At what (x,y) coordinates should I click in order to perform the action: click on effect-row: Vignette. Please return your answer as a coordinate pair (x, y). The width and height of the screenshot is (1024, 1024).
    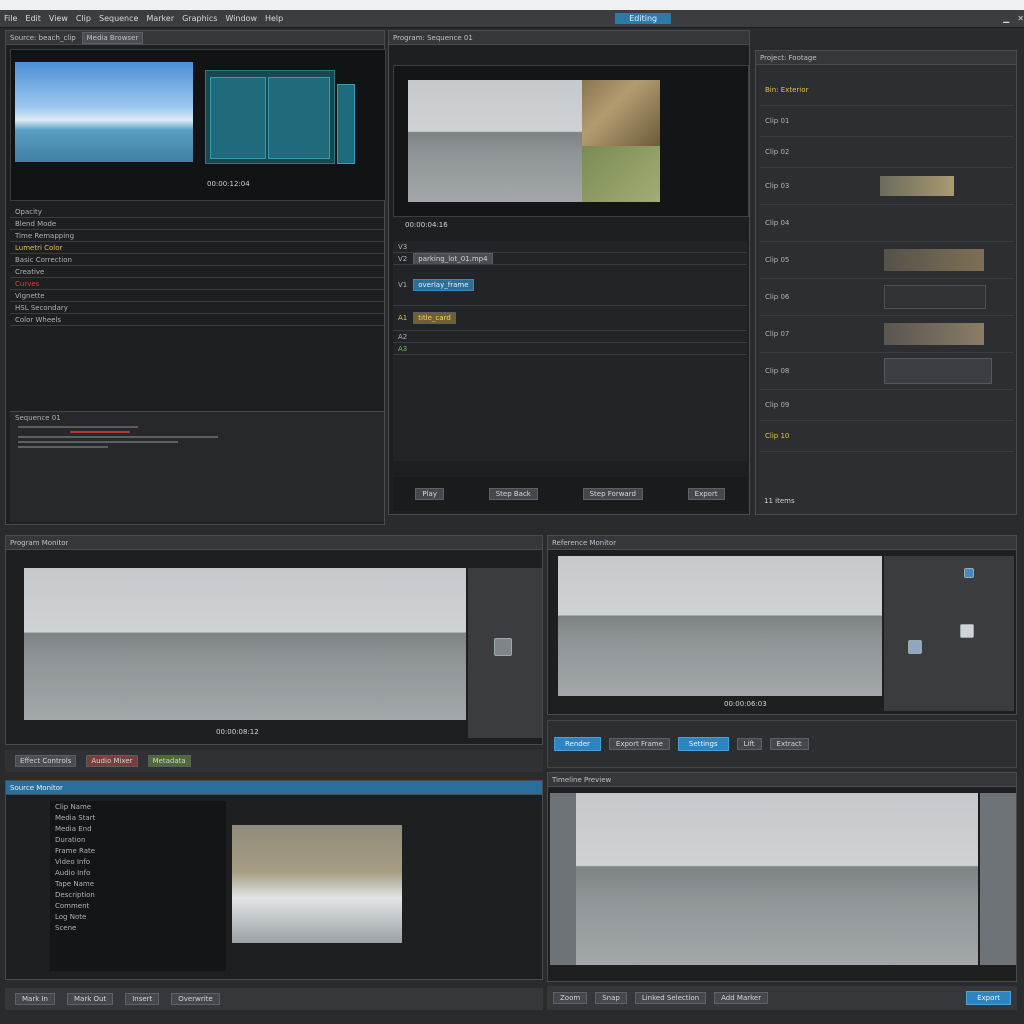
    Looking at the image, I should click on (197, 296).